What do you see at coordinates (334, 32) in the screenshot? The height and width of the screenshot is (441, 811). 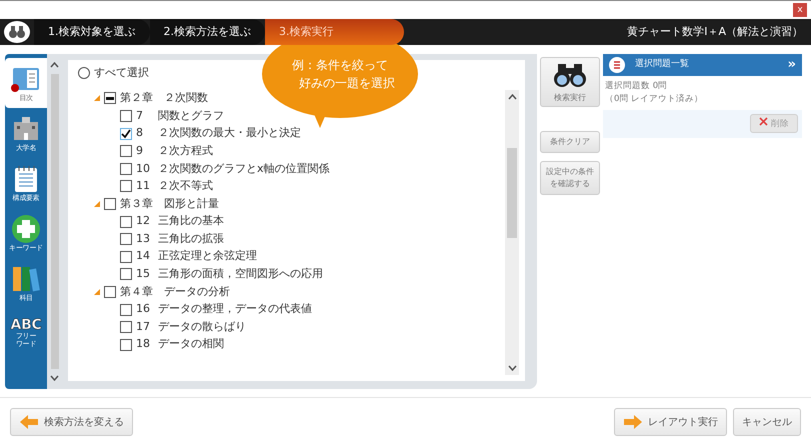 I see `step-tab: 3.検索実行` at bounding box center [334, 32].